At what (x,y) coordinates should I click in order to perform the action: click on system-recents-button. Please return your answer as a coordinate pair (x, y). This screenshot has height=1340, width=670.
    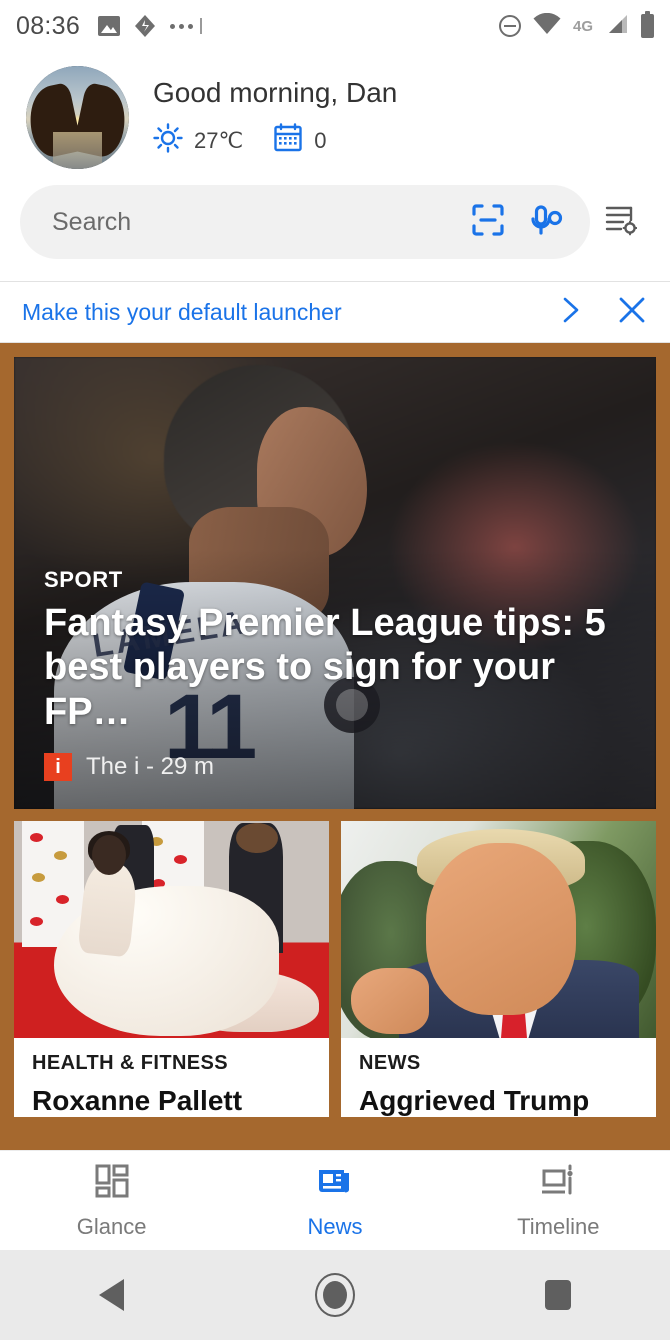
    Looking at the image, I should click on (558, 1295).